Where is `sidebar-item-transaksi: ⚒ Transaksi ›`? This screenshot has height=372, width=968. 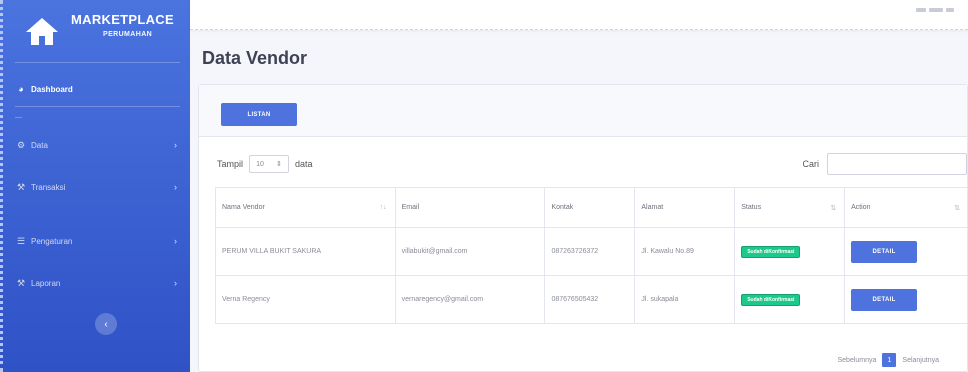
sidebar-item-transaksi: ⚒ Transaksi › is located at coordinates (98, 187).